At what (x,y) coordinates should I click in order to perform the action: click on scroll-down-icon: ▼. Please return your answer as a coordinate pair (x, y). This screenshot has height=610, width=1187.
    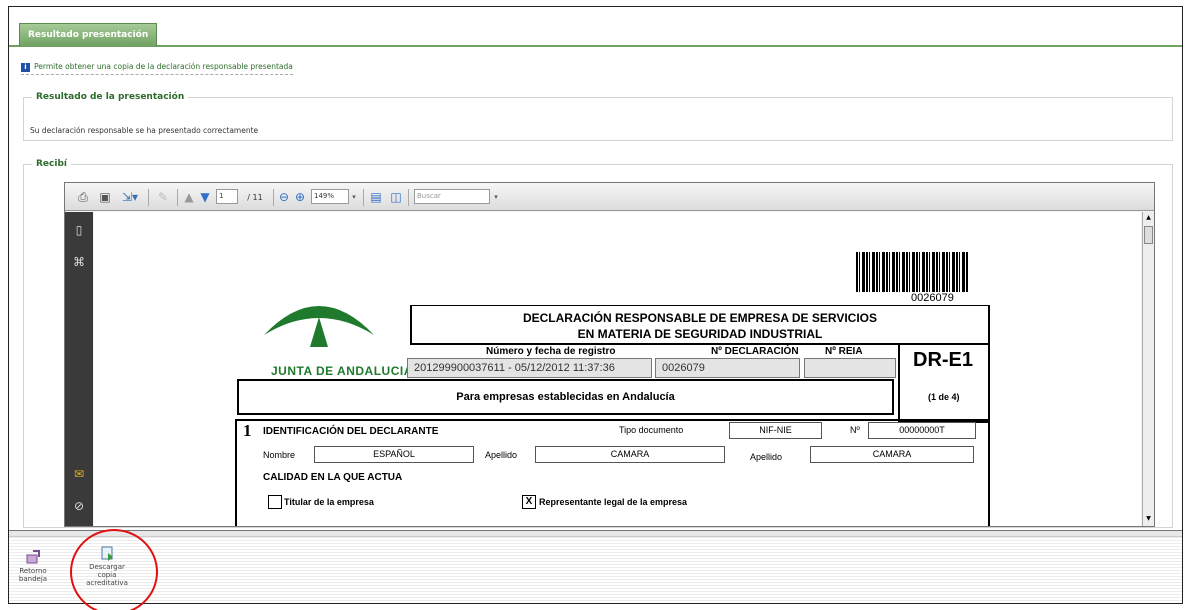
    Looking at the image, I should click on (1148, 519).